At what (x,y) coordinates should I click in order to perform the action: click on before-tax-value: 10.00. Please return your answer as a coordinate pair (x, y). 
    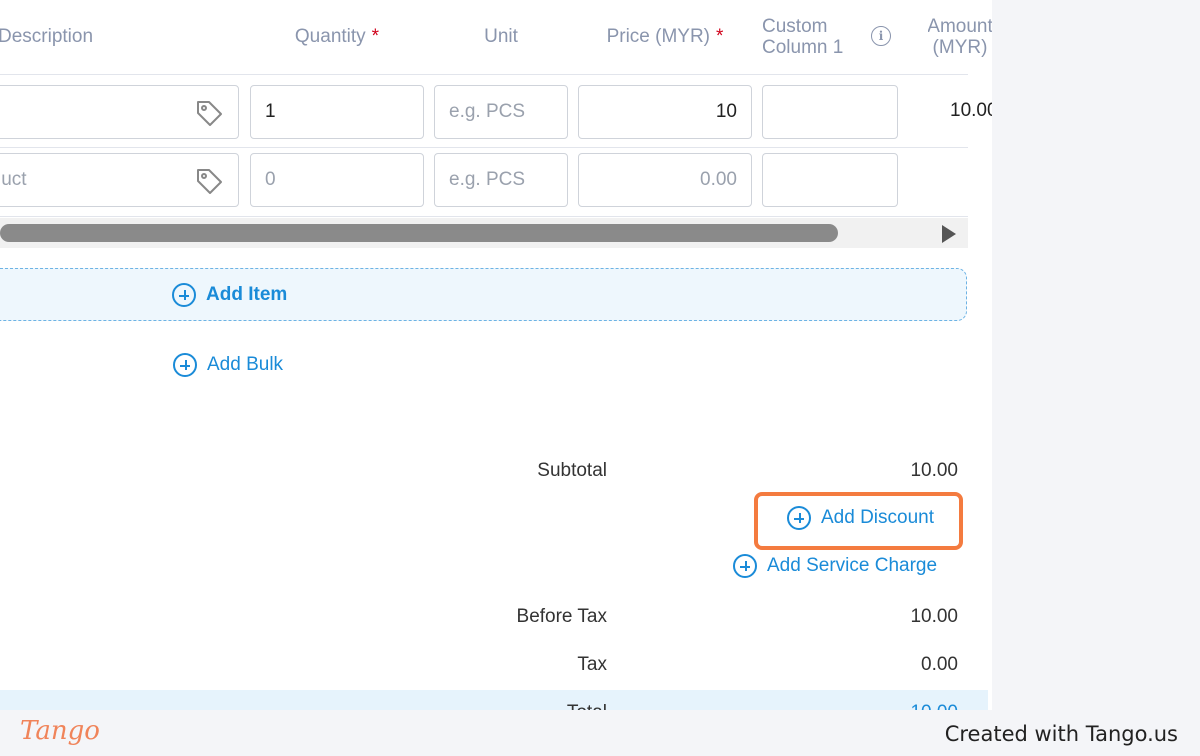
    Looking at the image, I should click on (934, 616).